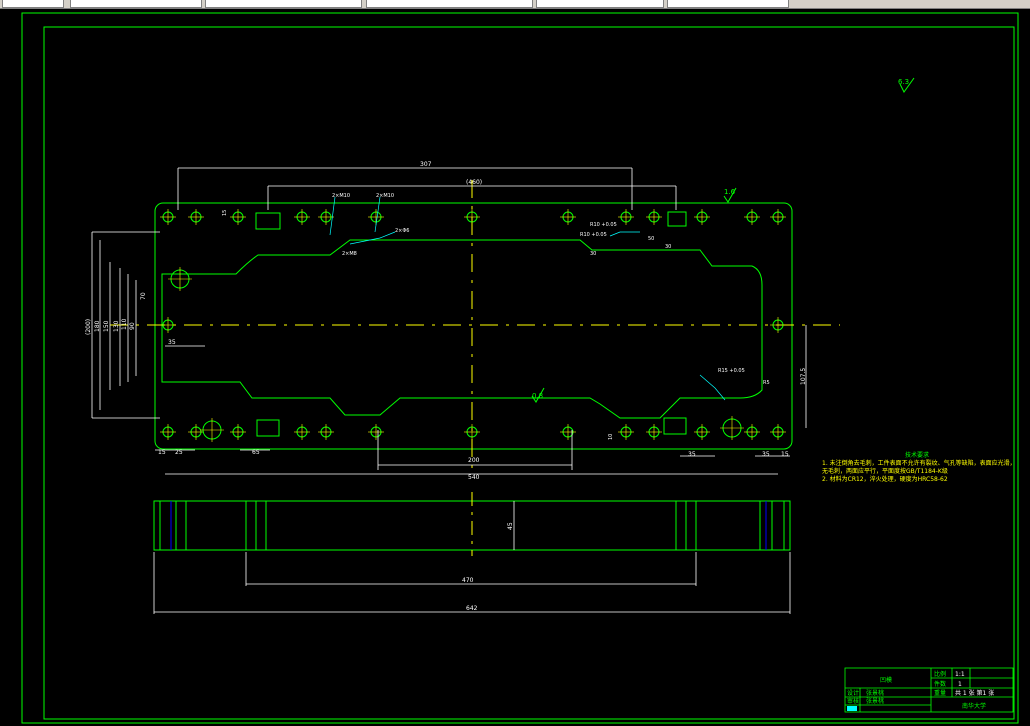  Describe the element at coordinates (917, 455) in the screenshot. I see `notes-title: 技术要求` at that location.